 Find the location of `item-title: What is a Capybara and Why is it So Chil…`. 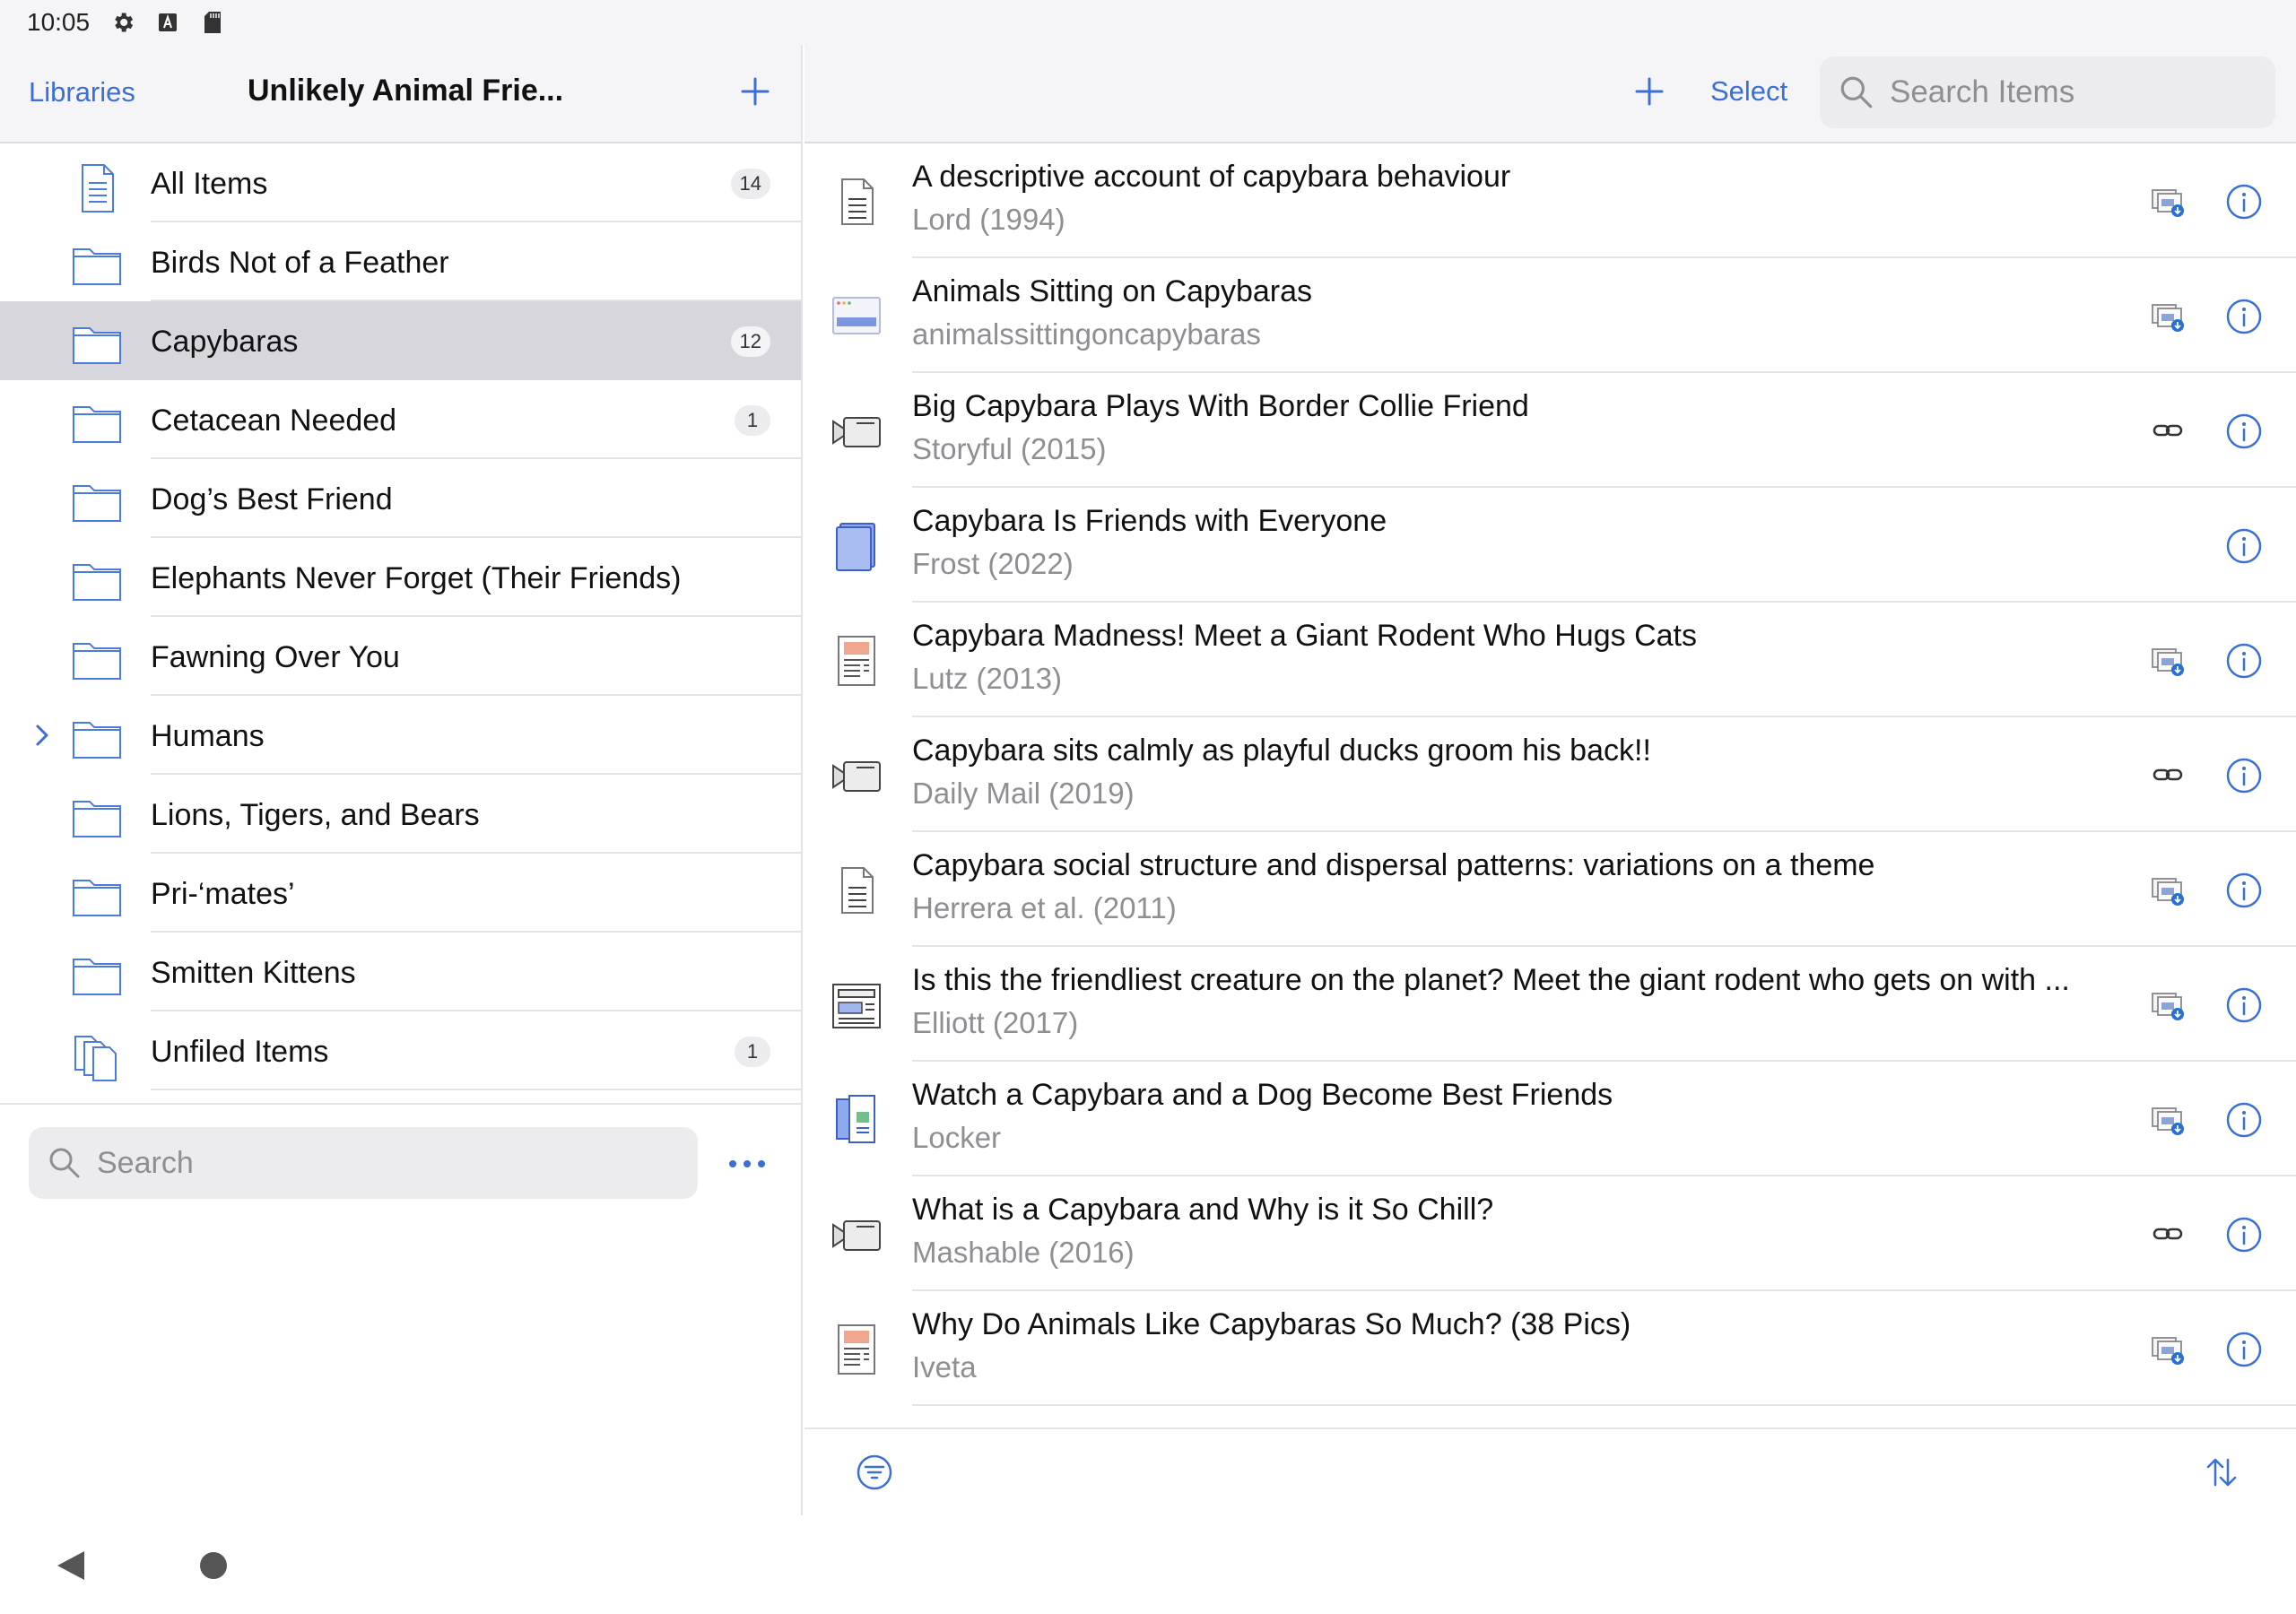

item-title: What is a Capybara and Why is it So Chil… is located at coordinates (1203, 1210).